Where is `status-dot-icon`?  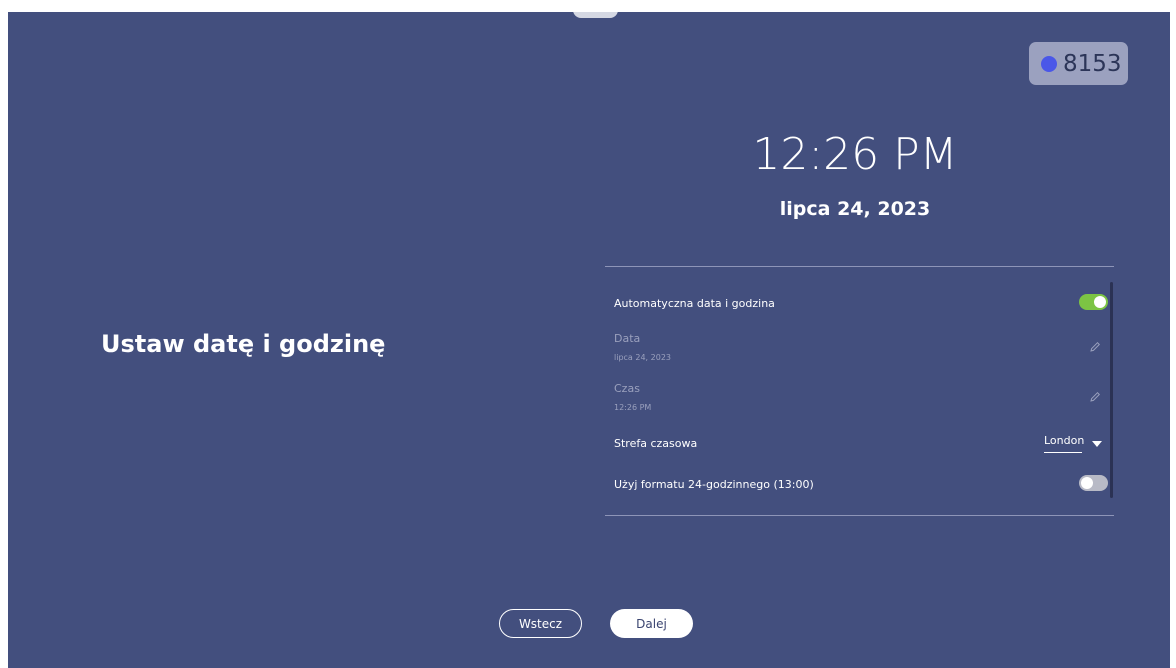 status-dot-icon is located at coordinates (1049, 63).